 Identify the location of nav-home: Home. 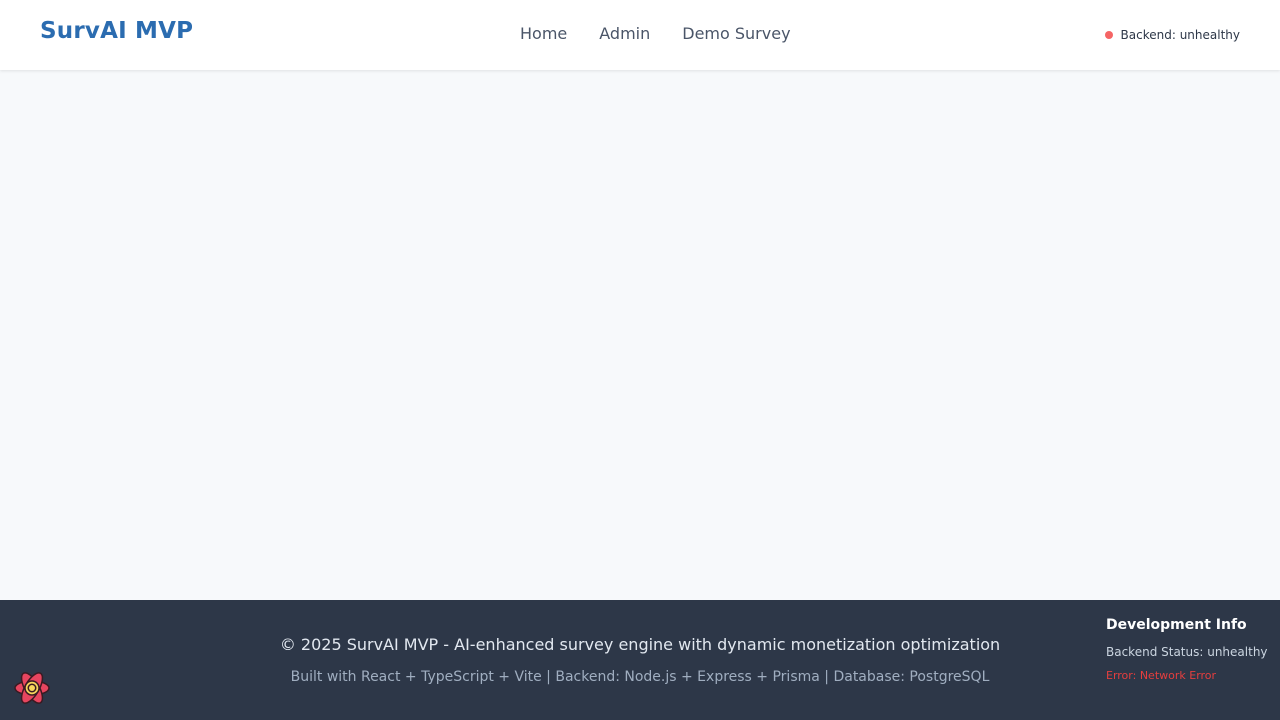
(543, 33).